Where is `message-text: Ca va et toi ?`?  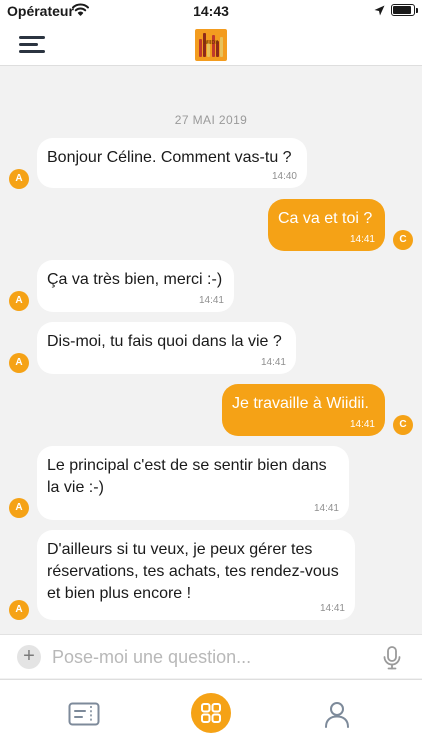
message-text: Ca va et toi ? is located at coordinates (325, 218).